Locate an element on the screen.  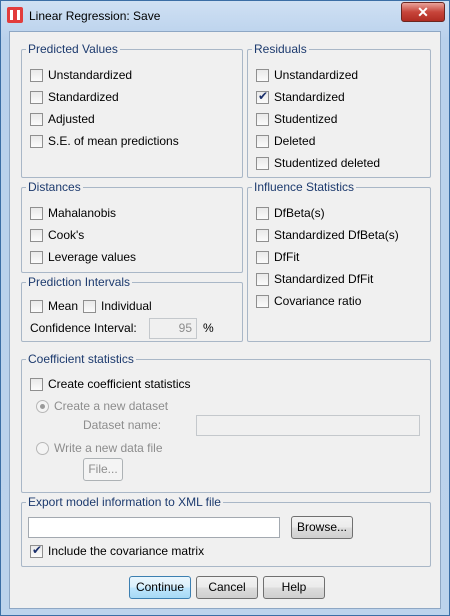
dffit-checkbox is located at coordinates (262, 257).